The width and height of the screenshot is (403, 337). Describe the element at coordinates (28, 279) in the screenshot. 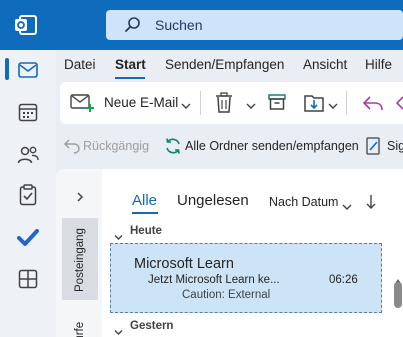

I see `apps-icon` at that location.